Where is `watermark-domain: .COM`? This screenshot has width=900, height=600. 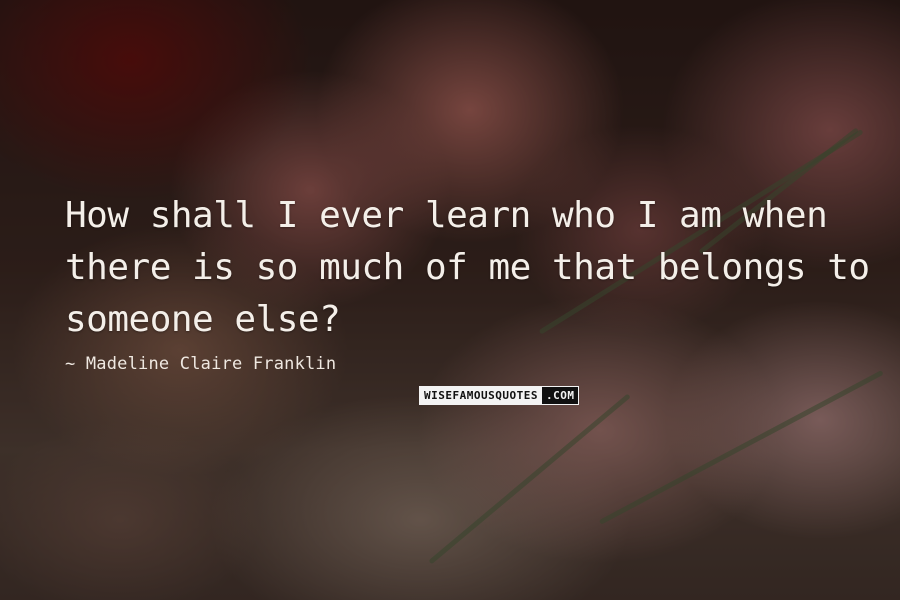
watermark-domain: .COM is located at coordinates (560, 395).